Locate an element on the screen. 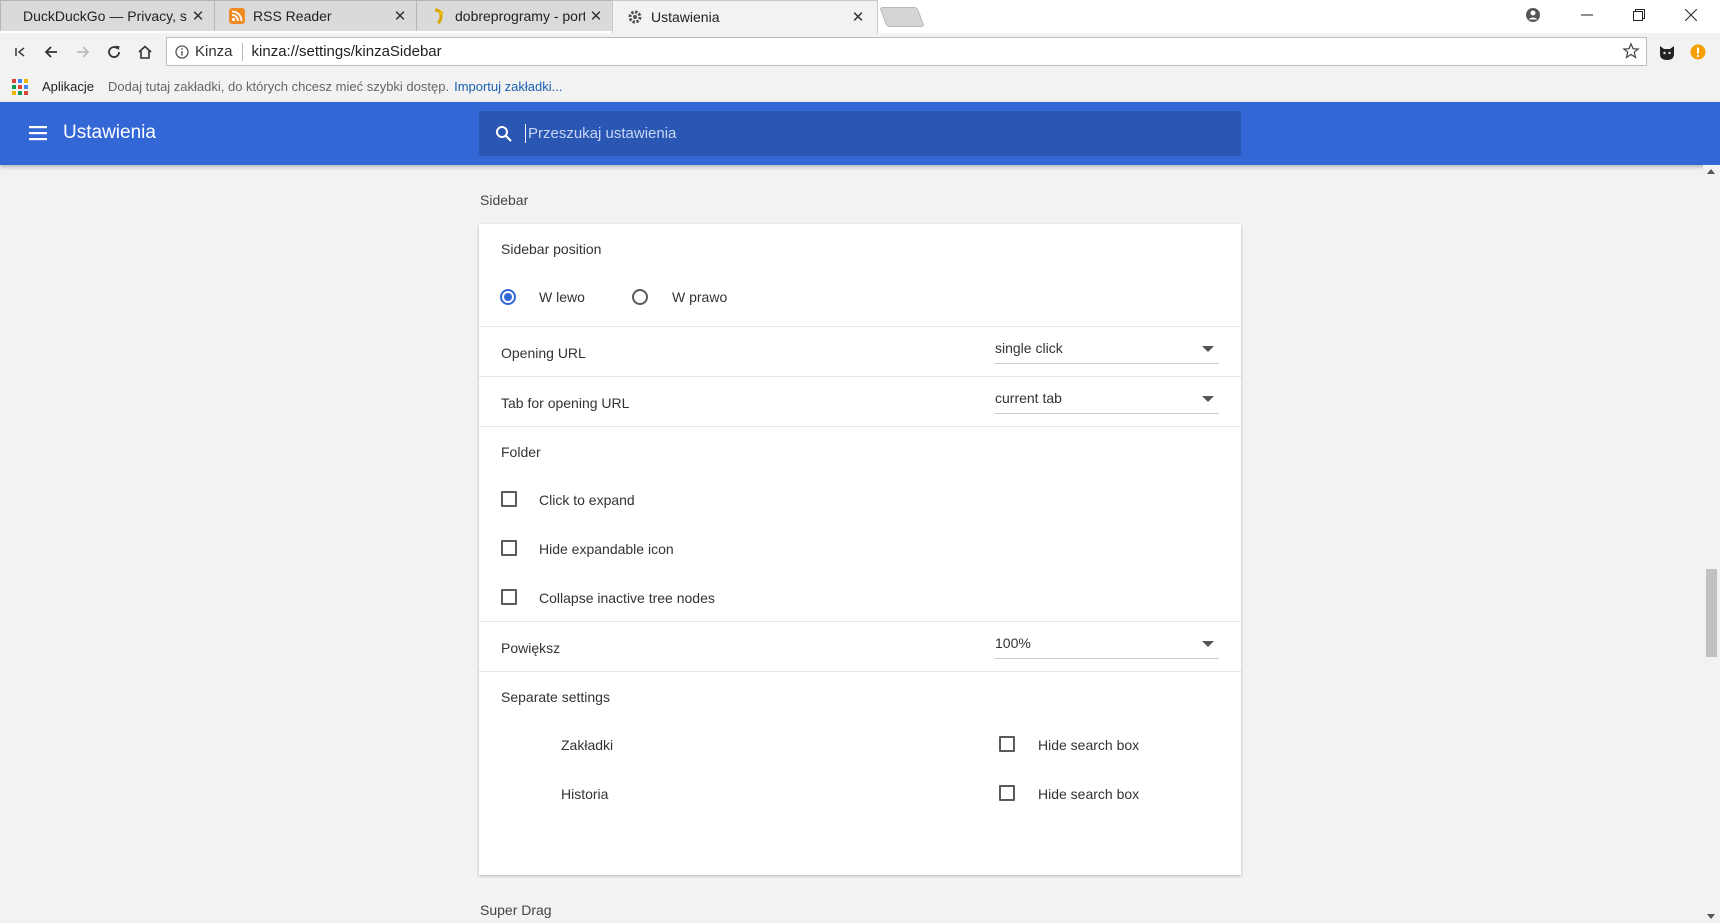  zoom-select: 100% is located at coordinates (1107, 645).